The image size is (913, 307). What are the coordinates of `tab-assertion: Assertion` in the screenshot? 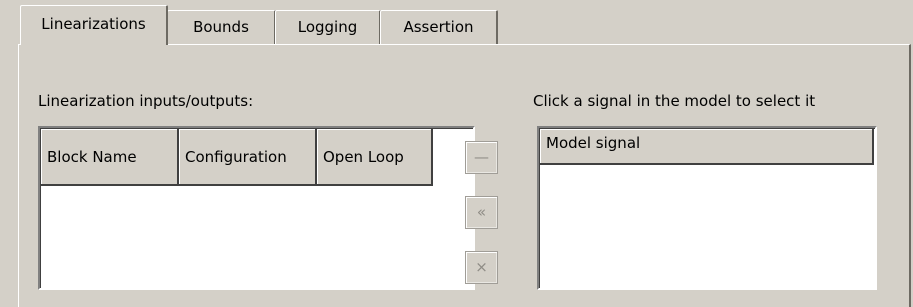 It's located at (439, 27).